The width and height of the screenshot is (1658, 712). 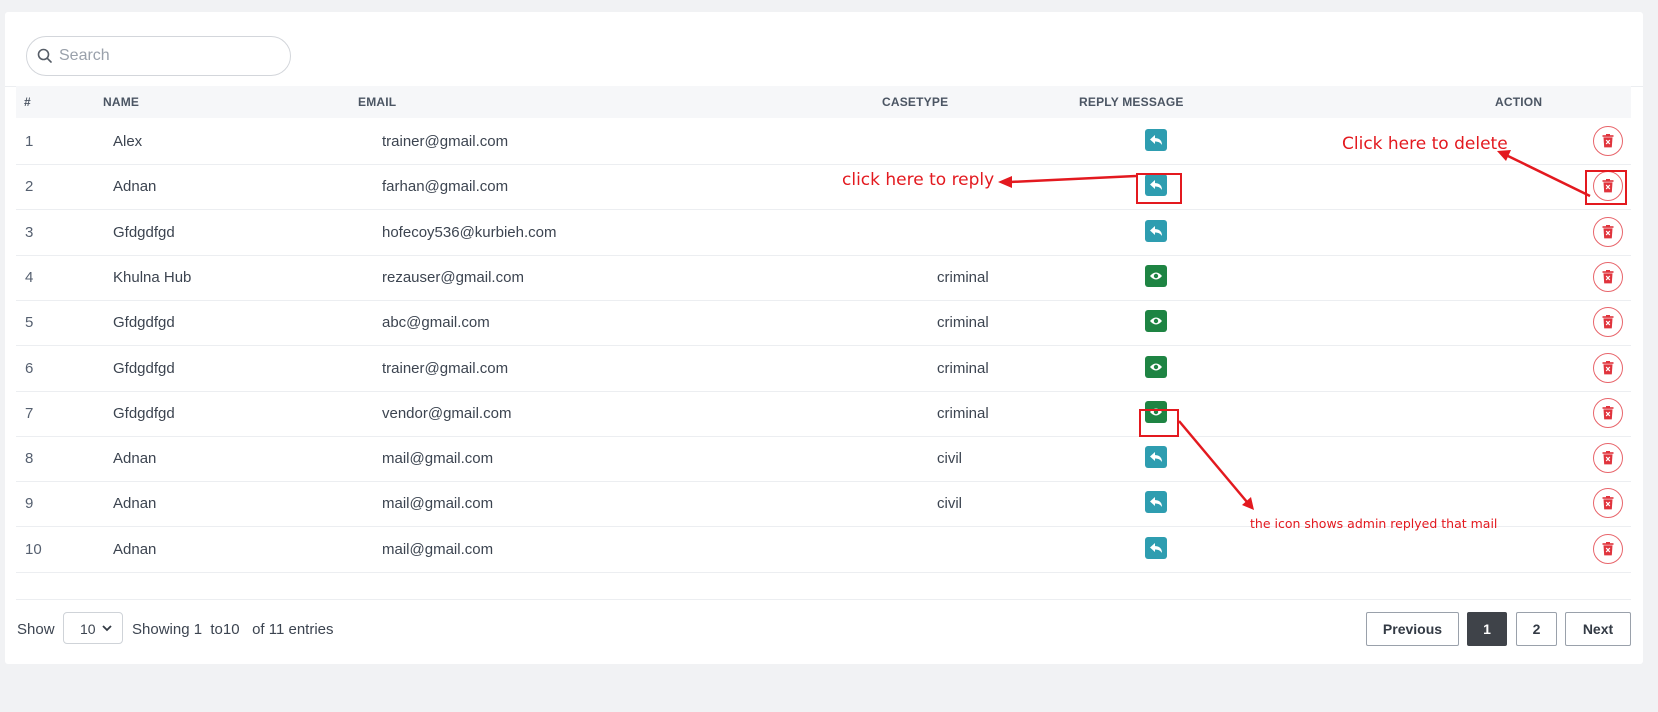 What do you see at coordinates (88, 629) in the screenshot?
I see `page-size-value: 10` at bounding box center [88, 629].